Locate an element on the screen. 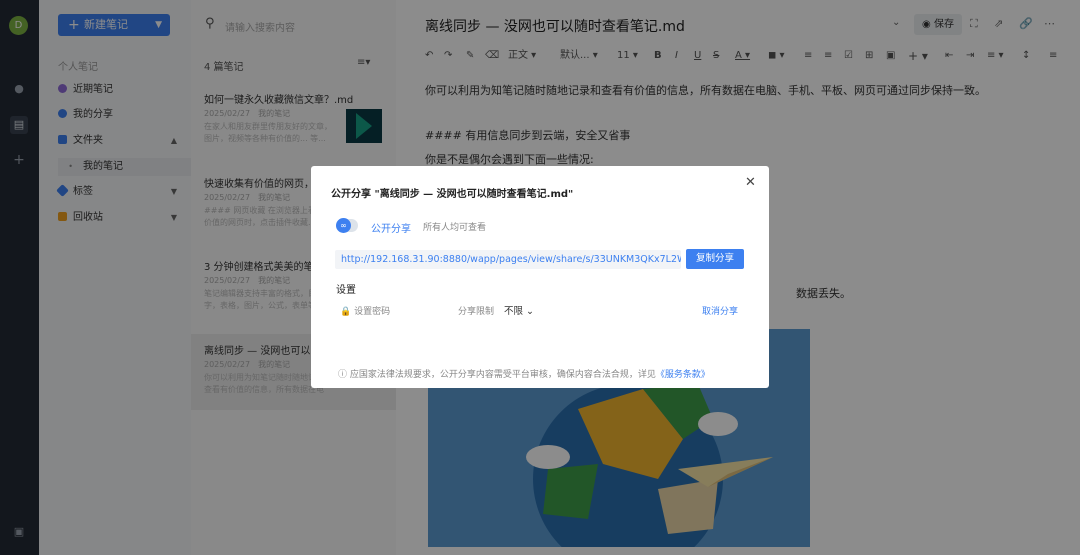 Image resolution: width=1080 pixels, height=555 pixels. settings-heading: 设置 is located at coordinates (346, 290).